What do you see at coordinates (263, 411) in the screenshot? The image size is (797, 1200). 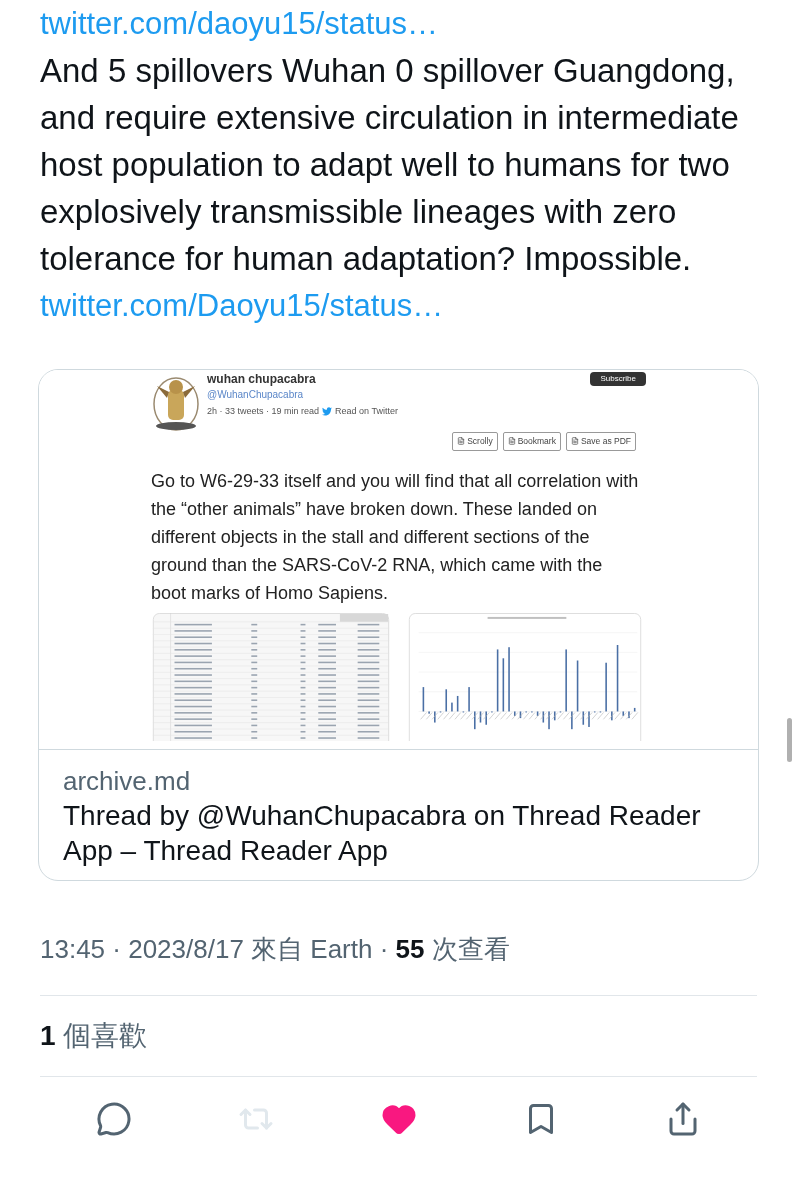 I see `thread-meta: 2h · 33 tweets · 19 min read` at bounding box center [263, 411].